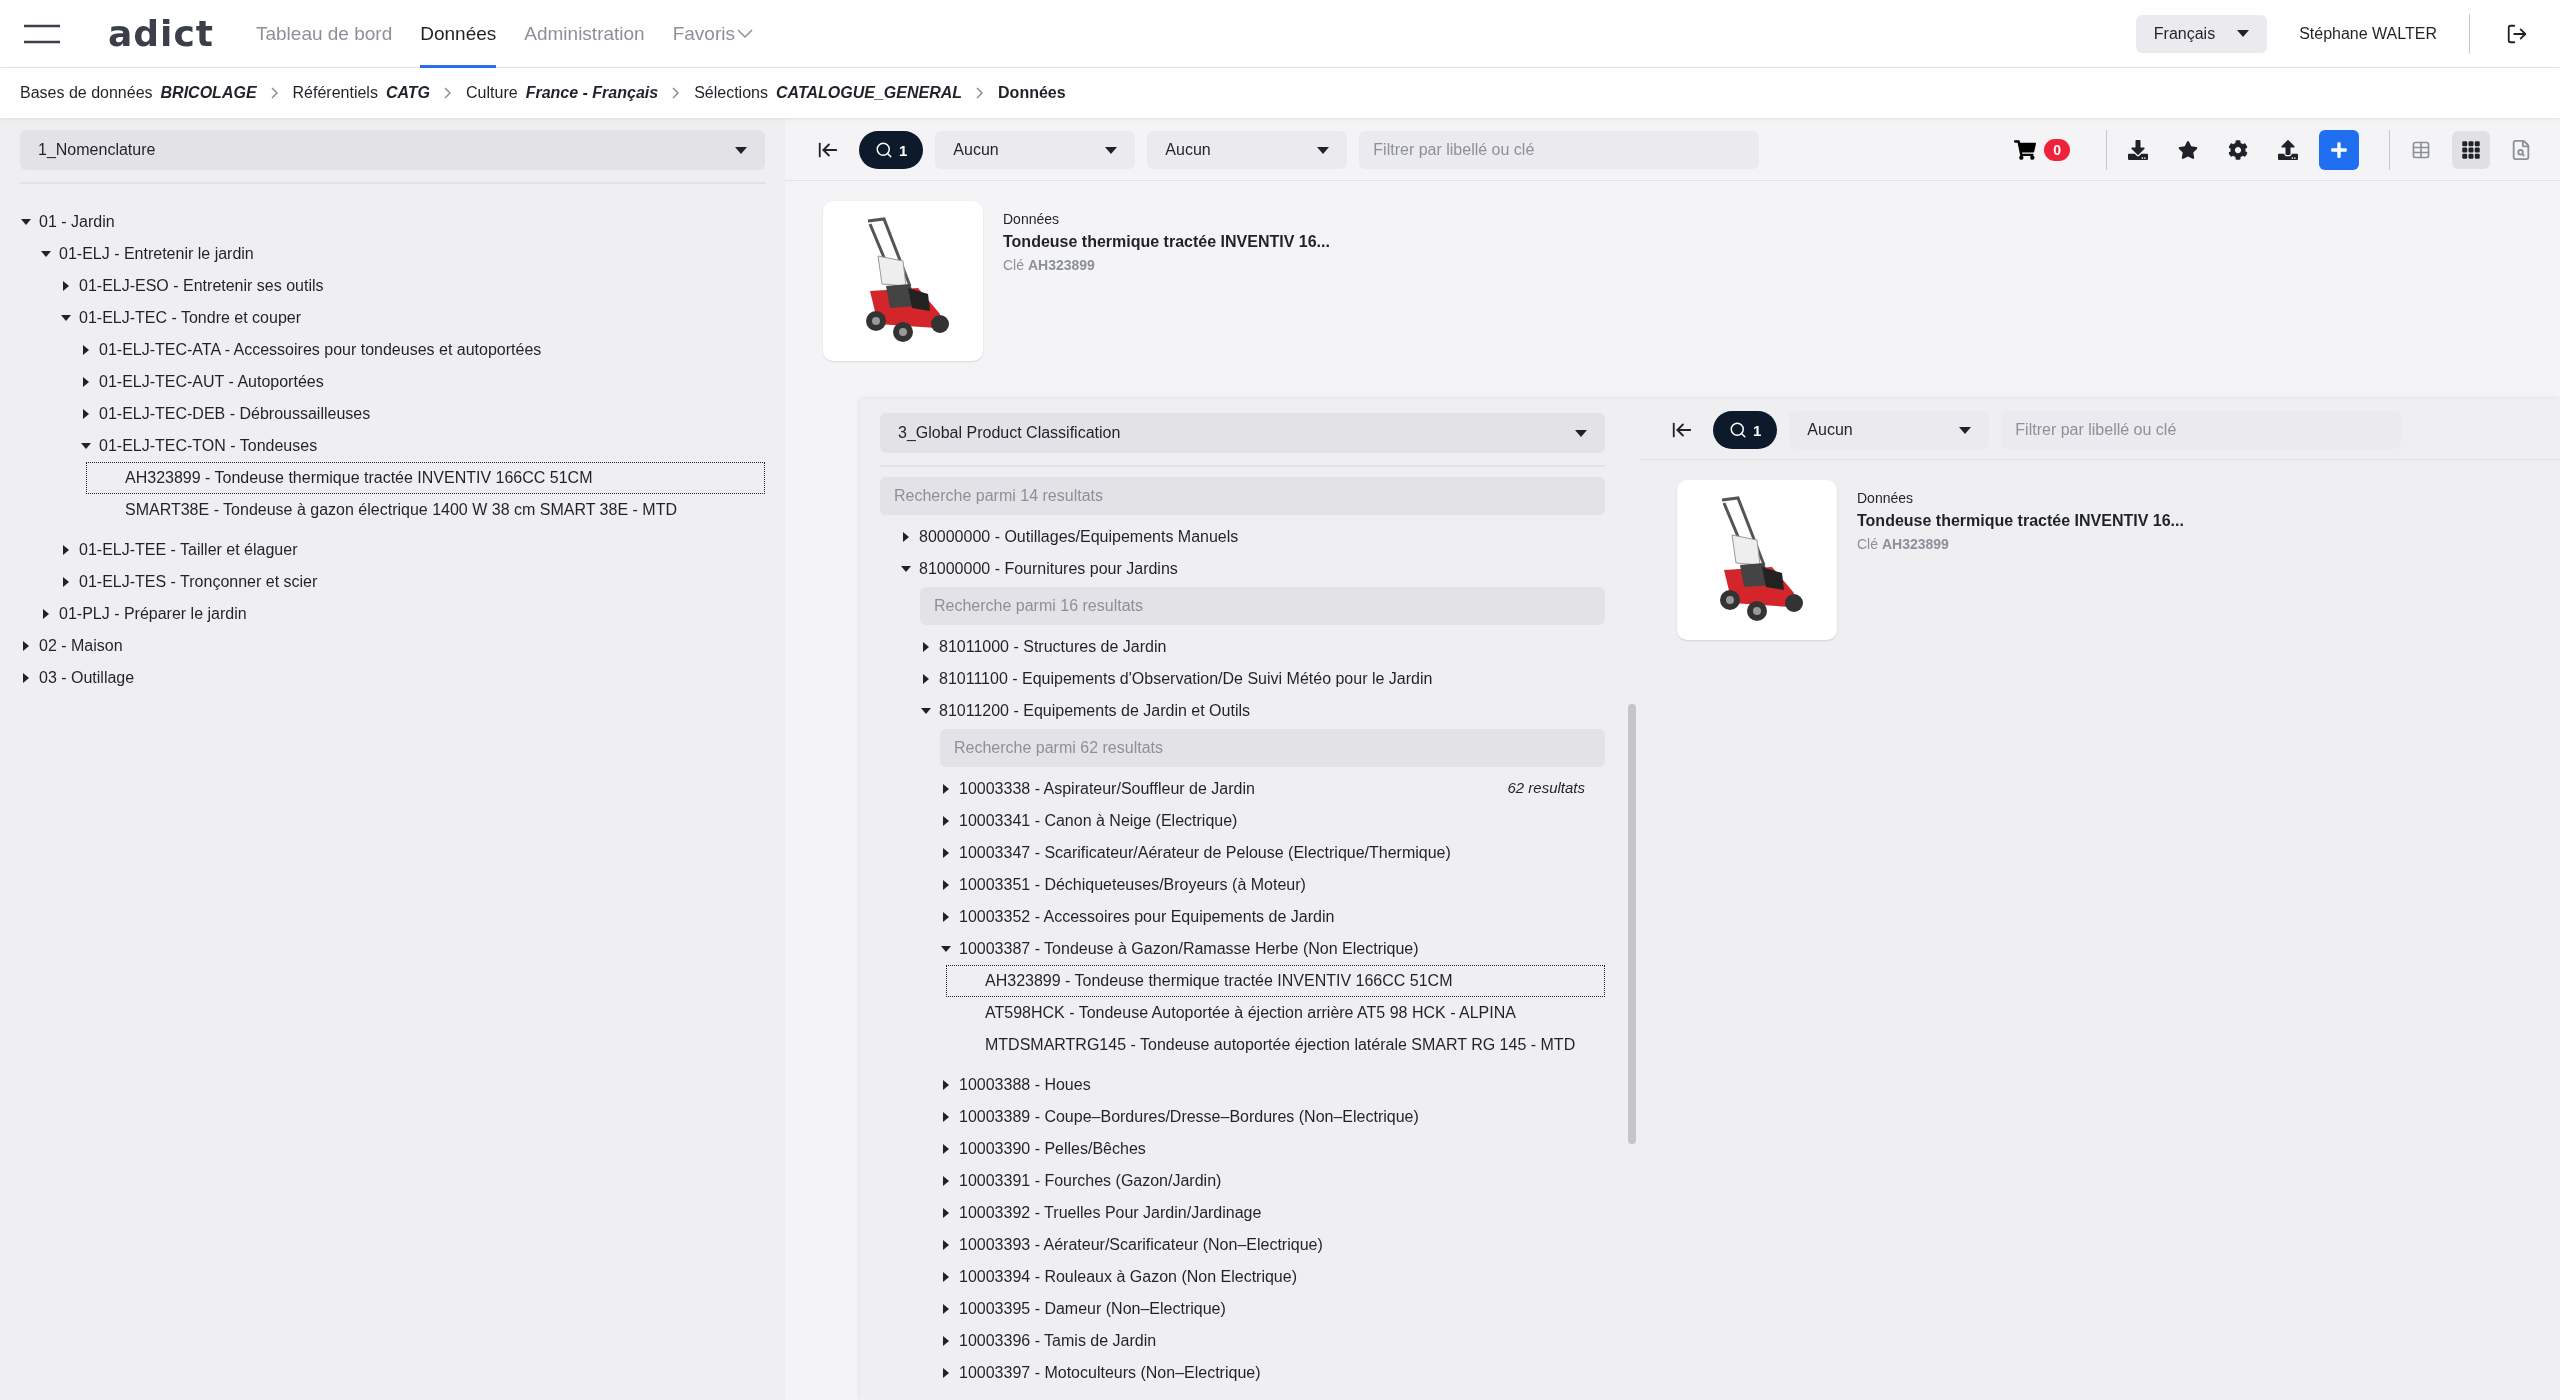 This screenshot has width=2560, height=1400. Describe the element at coordinates (2471, 150) in the screenshot. I see `view-toggle-button` at that location.